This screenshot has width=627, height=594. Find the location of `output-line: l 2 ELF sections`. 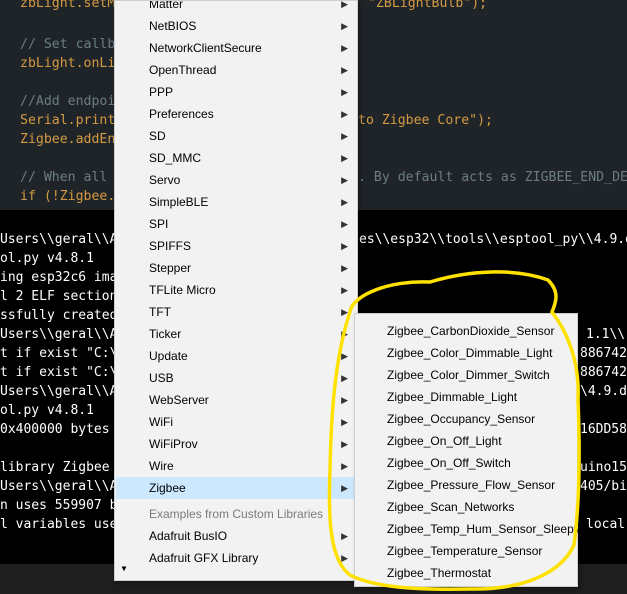

output-line: l 2 ELF sections is located at coordinates (63, 296).